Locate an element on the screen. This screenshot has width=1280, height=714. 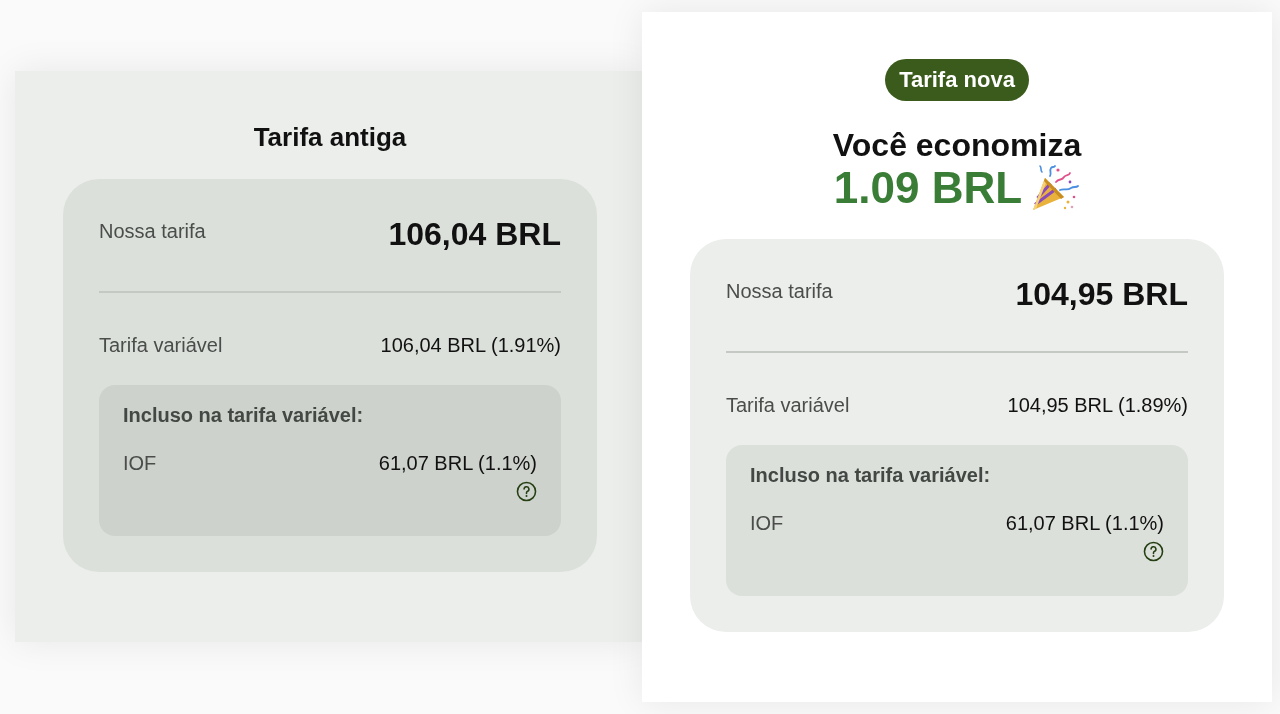
panel-title: Tarifa antiga is located at coordinates (330, 137).